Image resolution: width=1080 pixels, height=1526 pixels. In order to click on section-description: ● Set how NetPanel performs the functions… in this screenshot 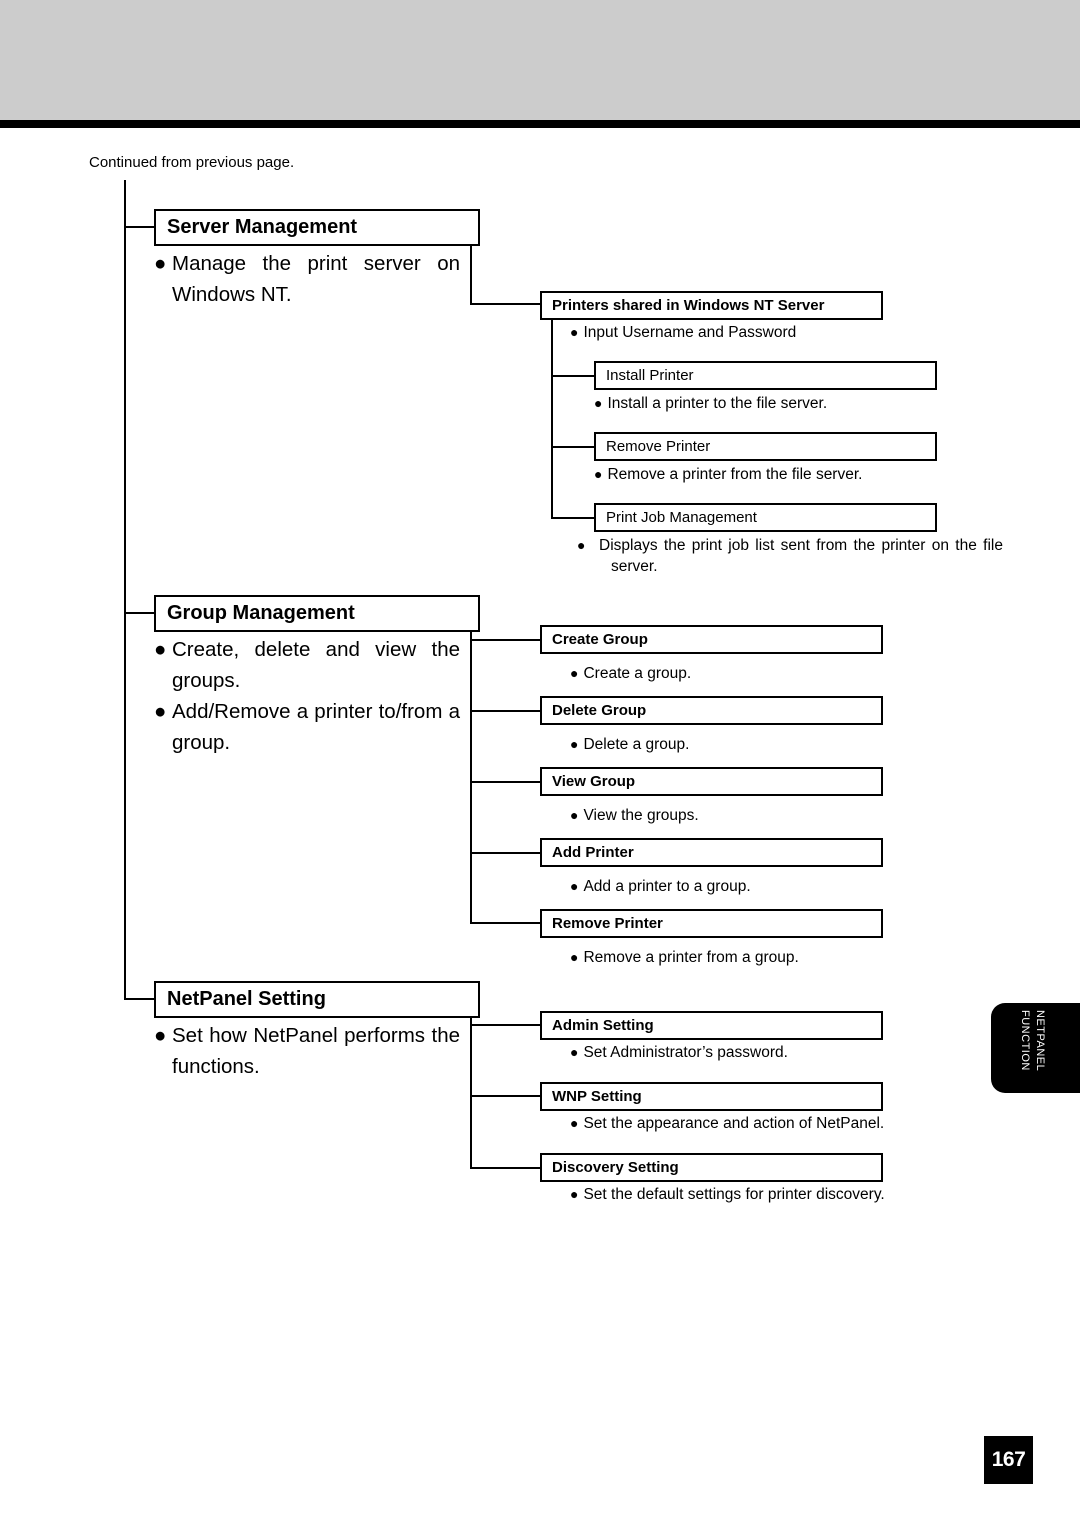, I will do `click(307, 1051)`.